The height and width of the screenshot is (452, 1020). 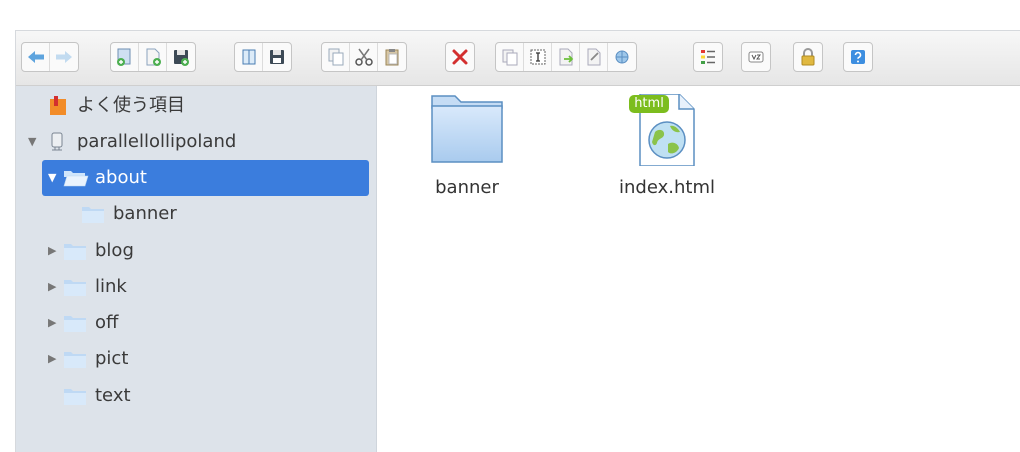 I want to click on forward-button, so click(x=64, y=57).